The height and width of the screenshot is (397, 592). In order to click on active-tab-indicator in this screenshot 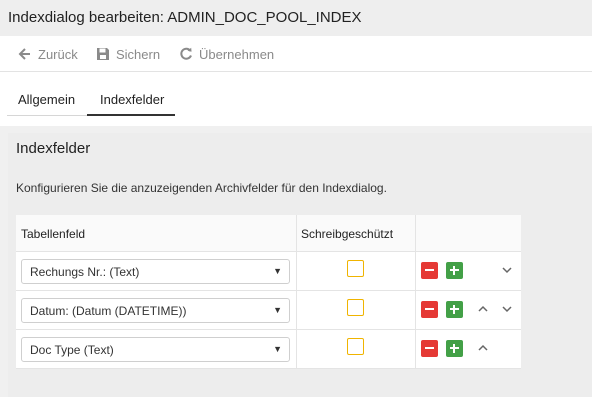, I will do `click(131, 115)`.